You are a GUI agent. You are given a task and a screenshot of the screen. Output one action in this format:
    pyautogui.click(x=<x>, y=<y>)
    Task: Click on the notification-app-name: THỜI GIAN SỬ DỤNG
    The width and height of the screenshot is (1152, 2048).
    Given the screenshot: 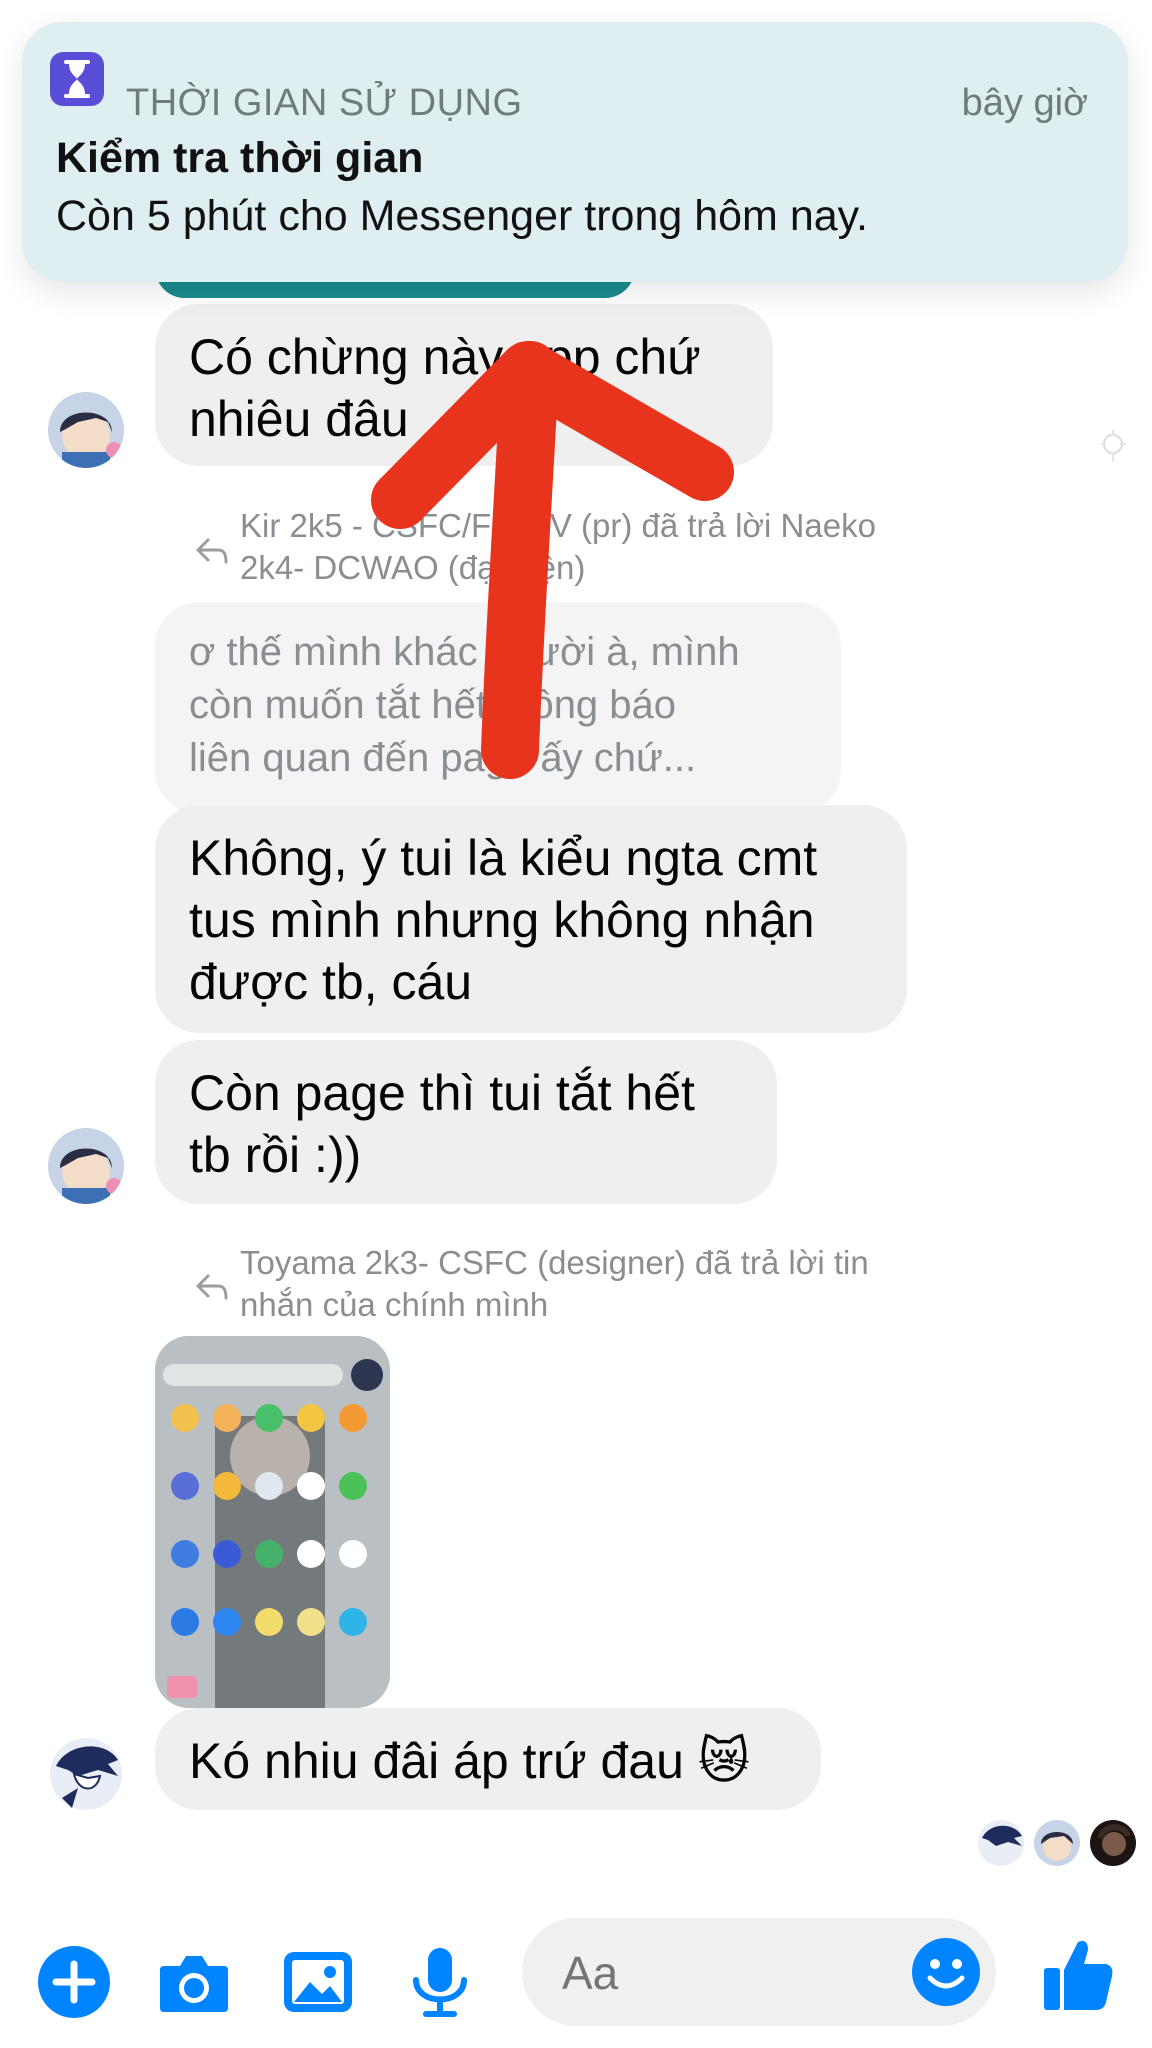 What is the action you would take?
    pyautogui.click(x=324, y=103)
    